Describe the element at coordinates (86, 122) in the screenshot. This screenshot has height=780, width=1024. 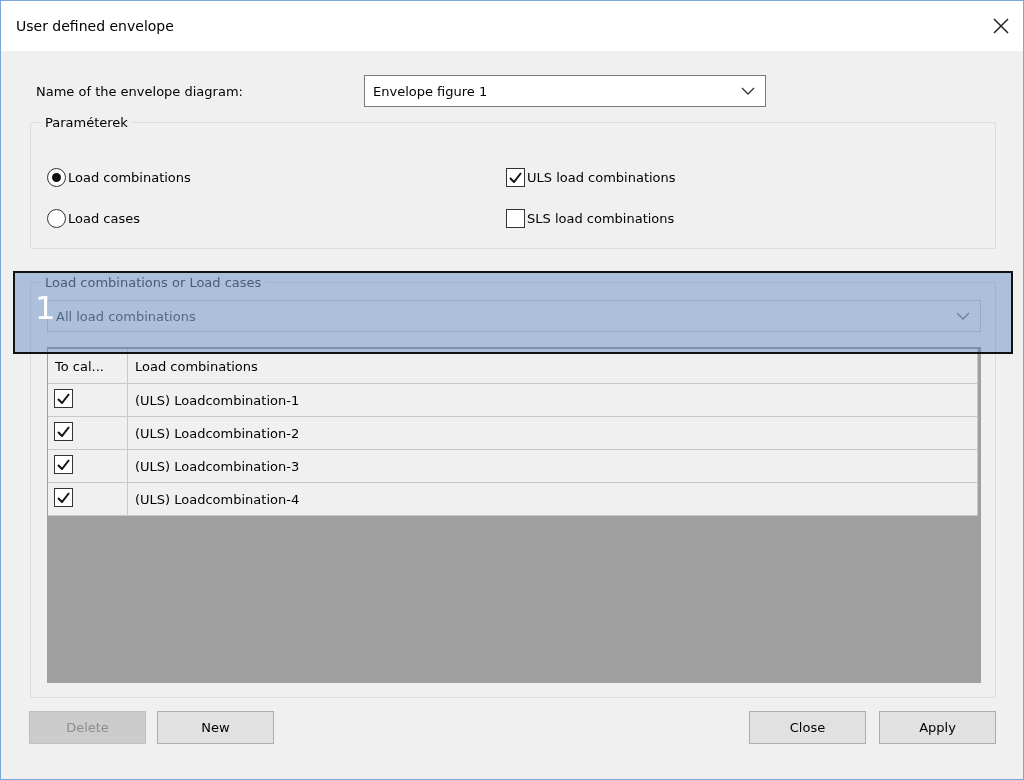
I see `group-title: Paraméterek` at that location.